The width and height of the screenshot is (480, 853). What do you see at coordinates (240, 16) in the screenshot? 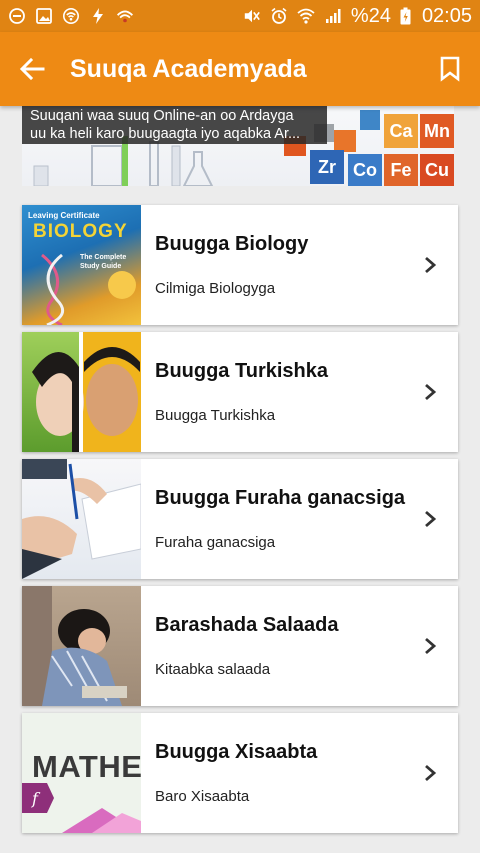
I see `status-bar: %24 02:05` at bounding box center [240, 16].